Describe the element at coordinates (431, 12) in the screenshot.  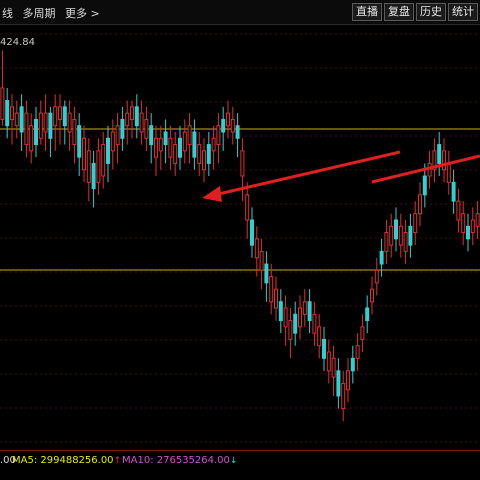
I see `history-button: 历史` at that location.